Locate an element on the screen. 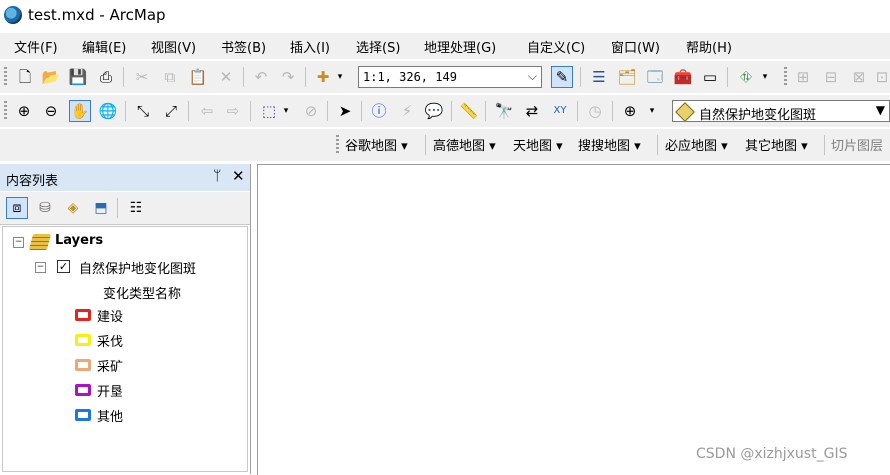  catalog-icon: 🗂 is located at coordinates (627, 77).